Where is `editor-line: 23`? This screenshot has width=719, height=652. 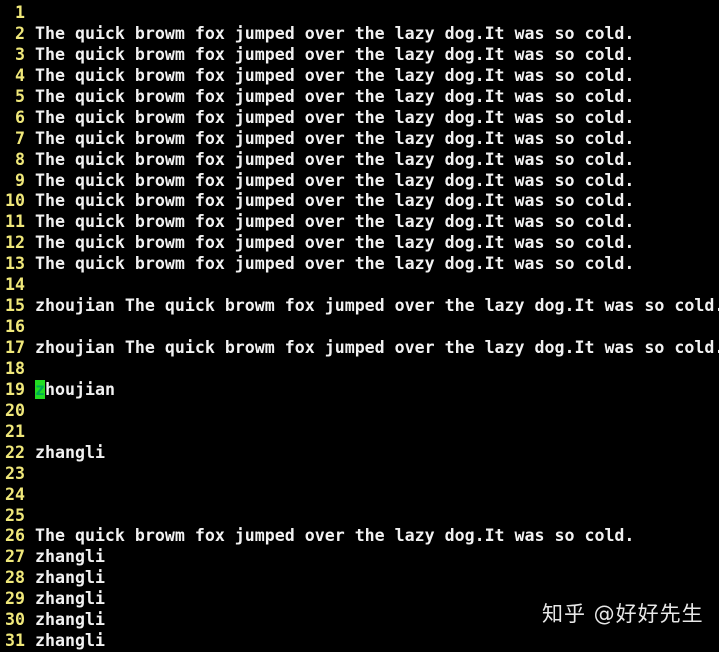 editor-line: 23 is located at coordinates (359, 474).